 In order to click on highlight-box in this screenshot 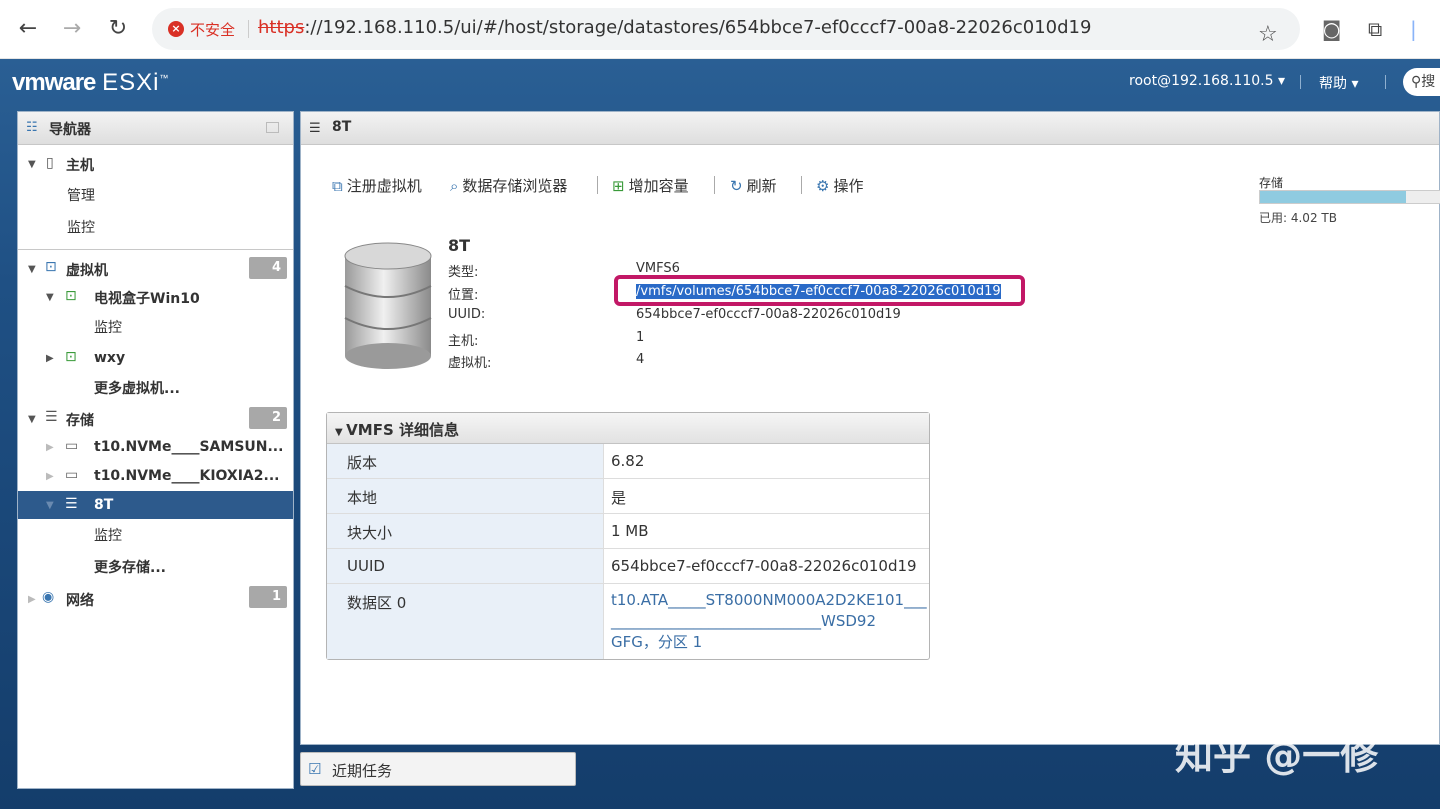, I will do `click(819, 290)`.